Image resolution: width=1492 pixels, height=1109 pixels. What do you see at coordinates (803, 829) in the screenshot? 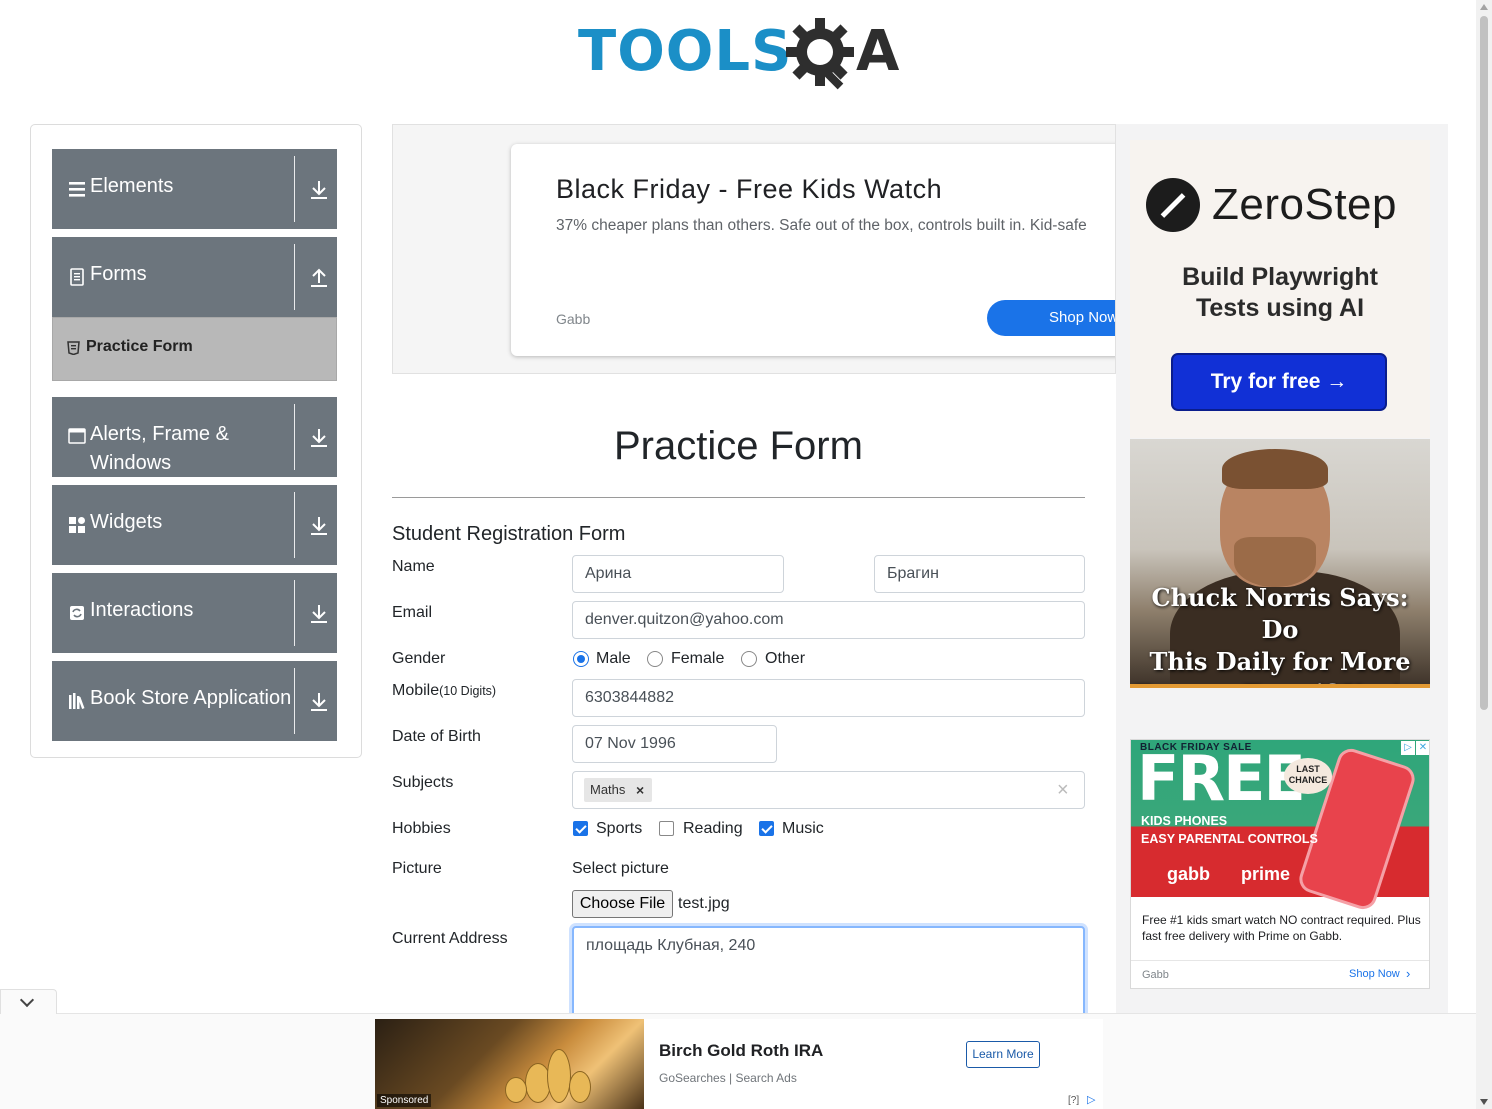
I see `hobby-music-label: Music` at bounding box center [803, 829].